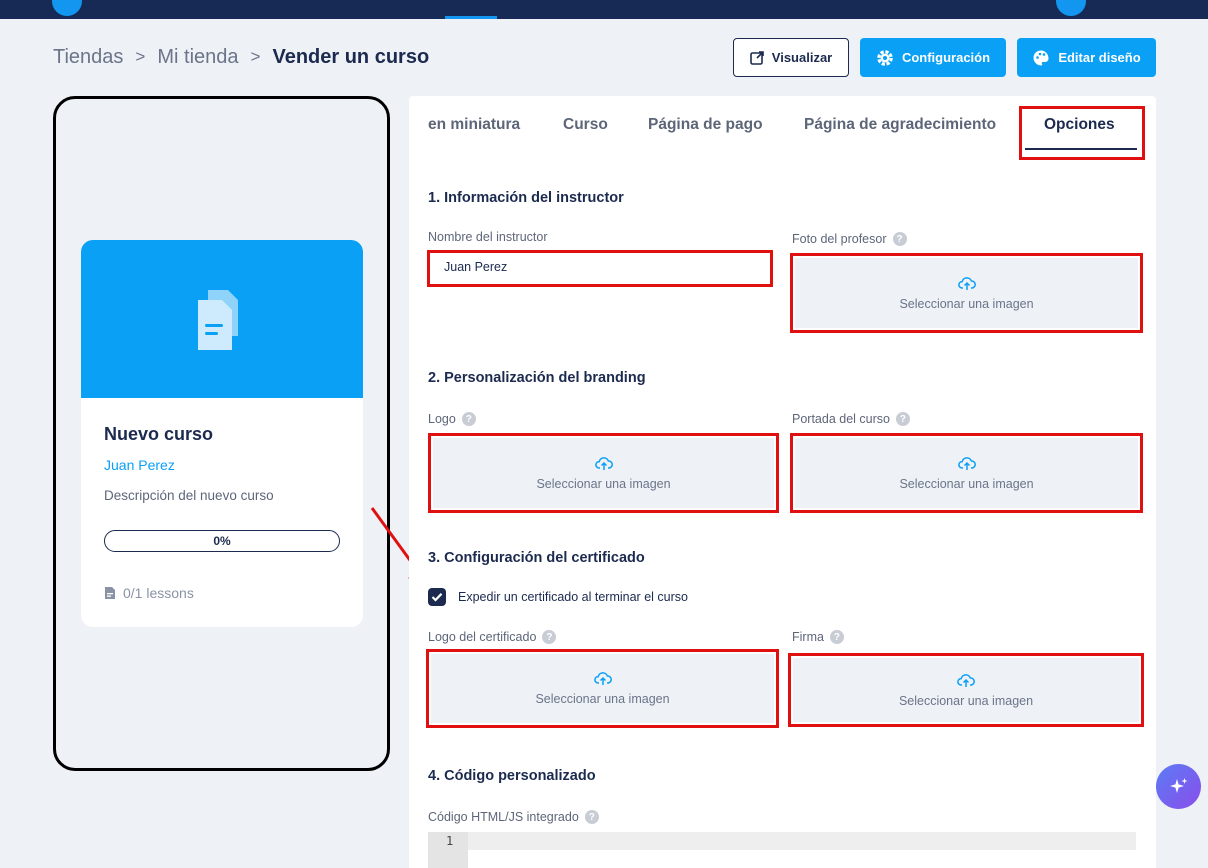 The width and height of the screenshot is (1208, 868). Describe the element at coordinates (604, 9) in the screenshot. I see `top-nav-bar` at that location.